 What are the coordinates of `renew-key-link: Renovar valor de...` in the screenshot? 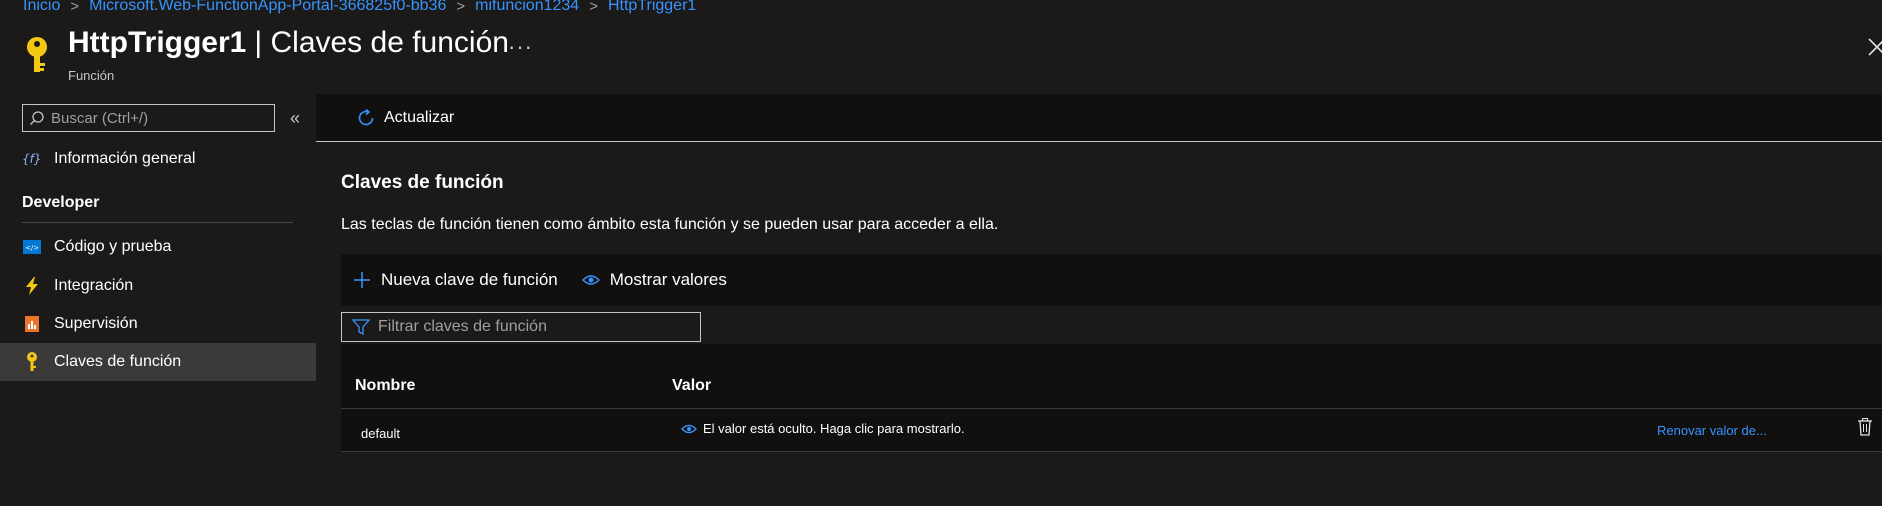 It's located at (1712, 430).